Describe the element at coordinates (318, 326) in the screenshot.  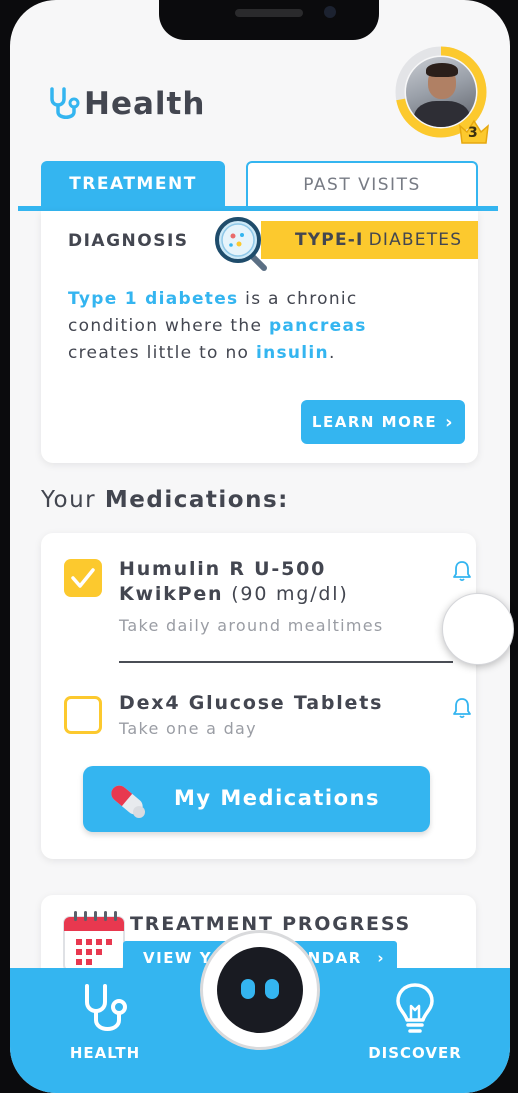
I see `term-pancreas: pancreas` at that location.